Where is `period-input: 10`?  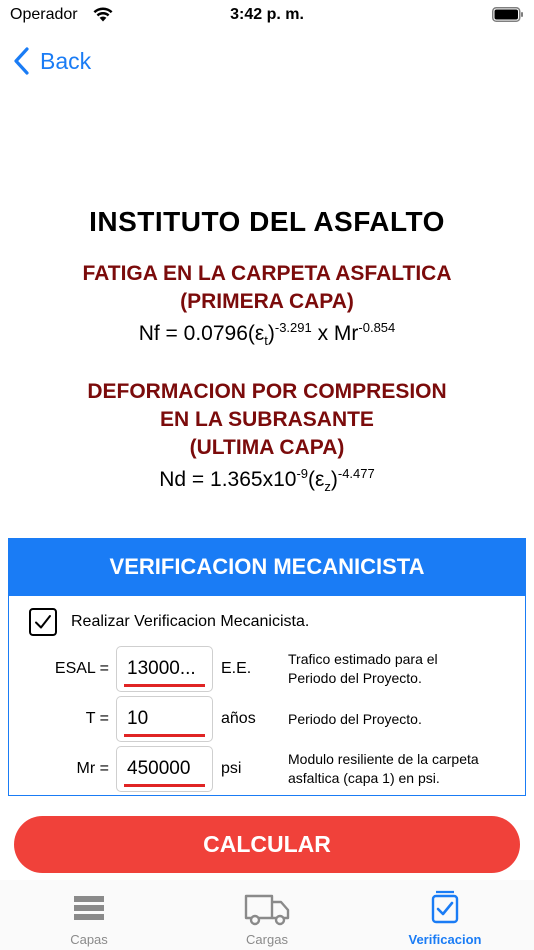
period-input: 10 is located at coordinates (164, 719).